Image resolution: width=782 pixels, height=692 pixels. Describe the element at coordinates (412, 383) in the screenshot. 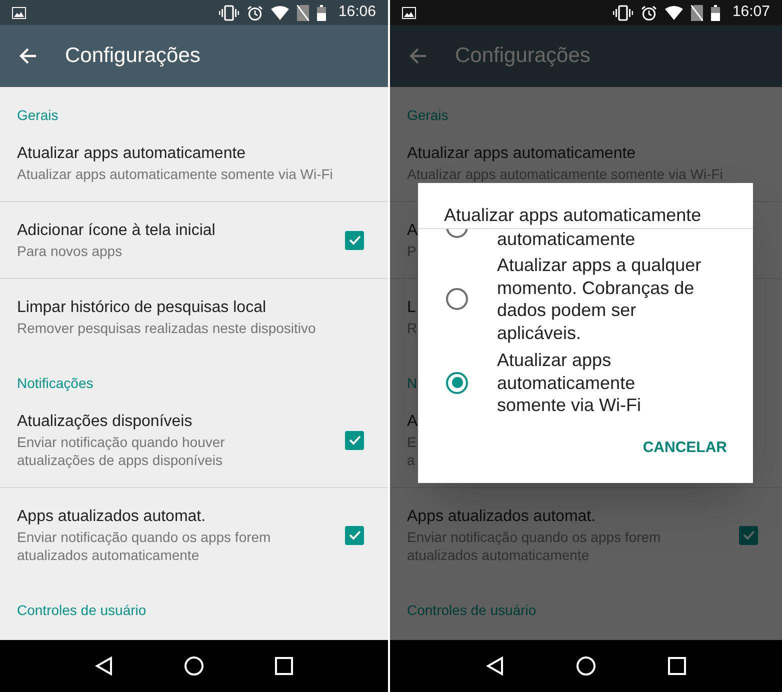

I see `section-header: N` at that location.